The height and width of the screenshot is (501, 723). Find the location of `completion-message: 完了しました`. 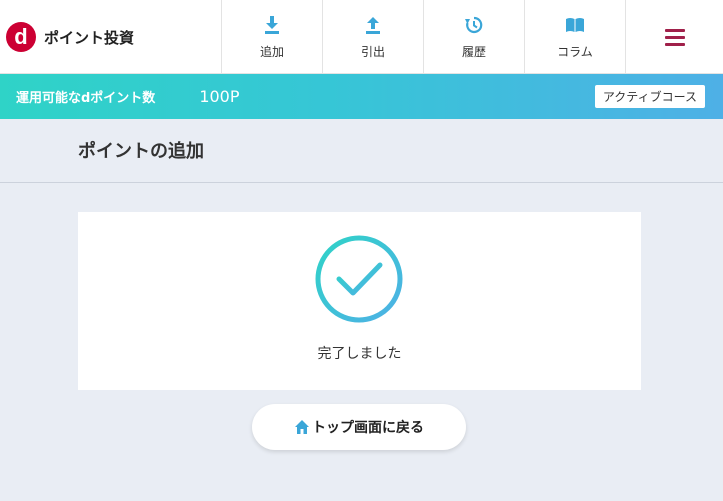

completion-message: 完了しました is located at coordinates (359, 354).